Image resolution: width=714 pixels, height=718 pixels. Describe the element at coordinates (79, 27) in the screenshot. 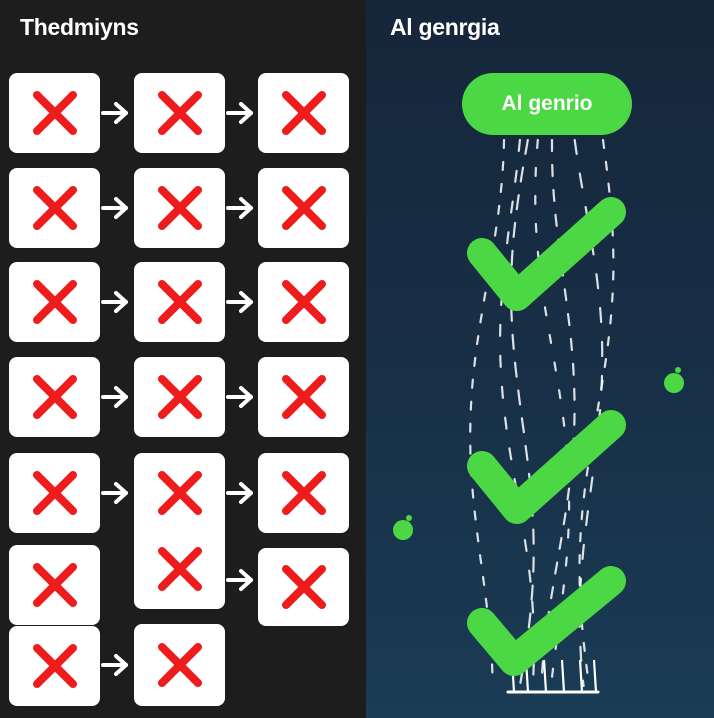

I see `left-panel-title: Thedmiyns` at that location.